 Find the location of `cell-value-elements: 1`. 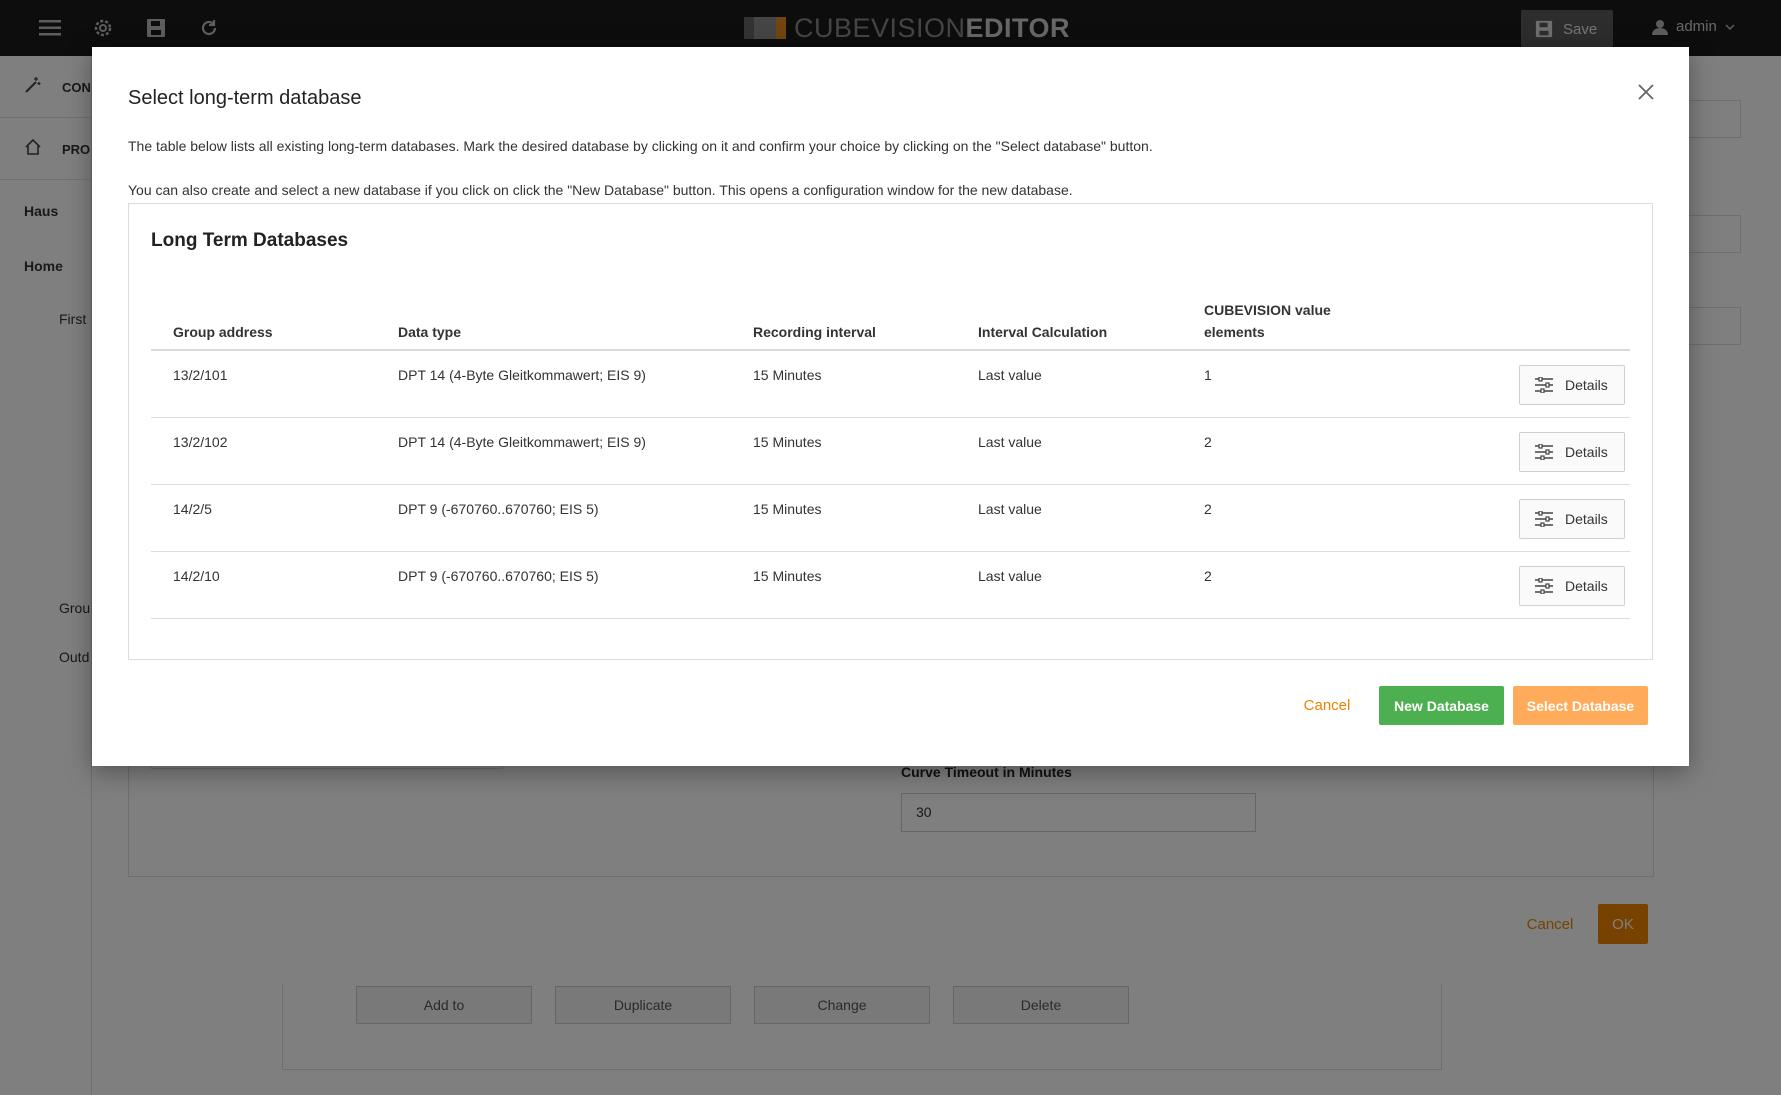

cell-value-elements: 1 is located at coordinates (1208, 375).